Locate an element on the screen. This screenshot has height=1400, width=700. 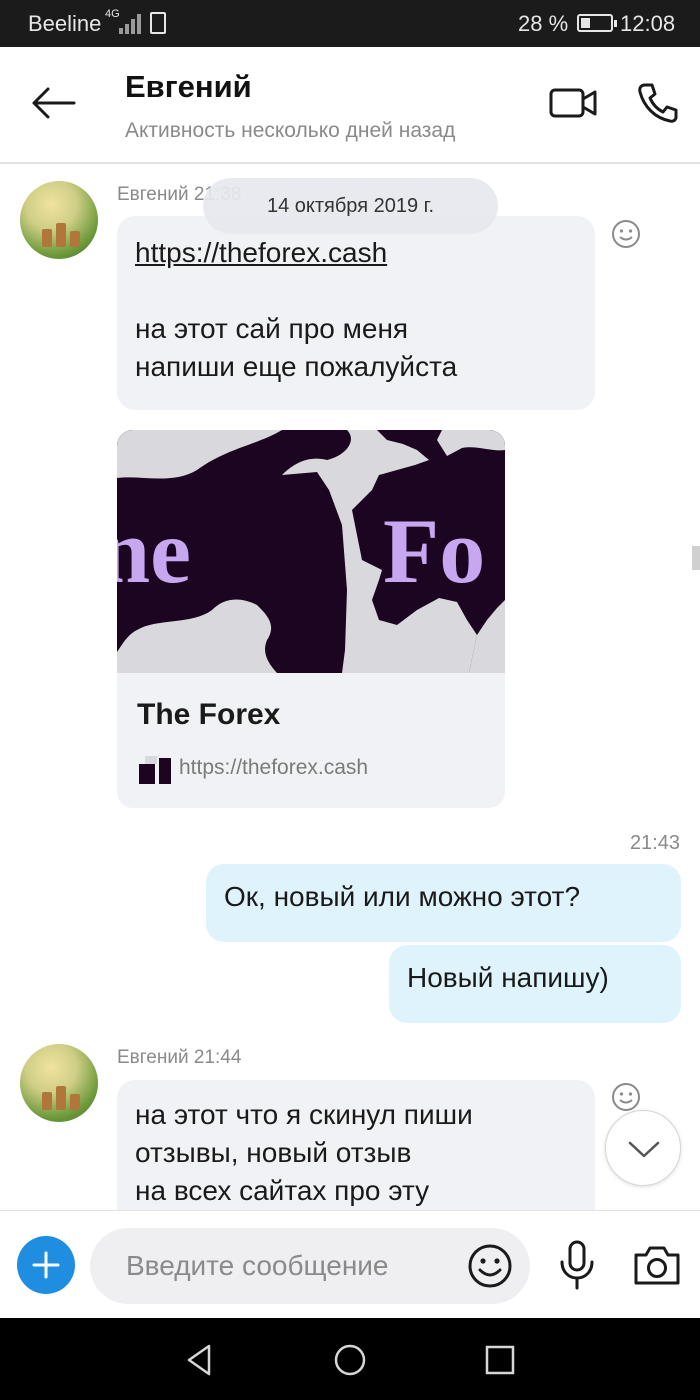
preview-image-text-left: ne is located at coordinates (154, 551).